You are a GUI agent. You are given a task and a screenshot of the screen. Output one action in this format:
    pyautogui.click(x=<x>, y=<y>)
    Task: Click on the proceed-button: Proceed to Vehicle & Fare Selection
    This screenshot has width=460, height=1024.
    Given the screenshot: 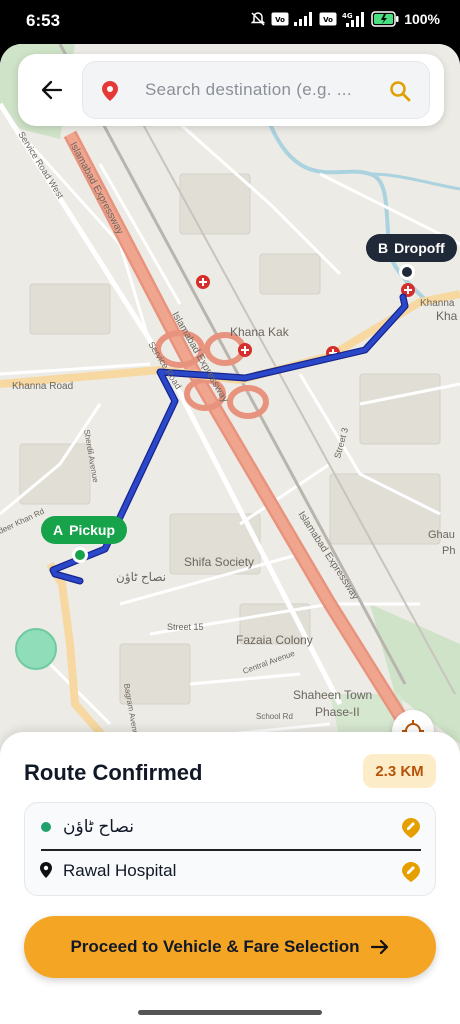 What is the action you would take?
    pyautogui.click(x=230, y=947)
    